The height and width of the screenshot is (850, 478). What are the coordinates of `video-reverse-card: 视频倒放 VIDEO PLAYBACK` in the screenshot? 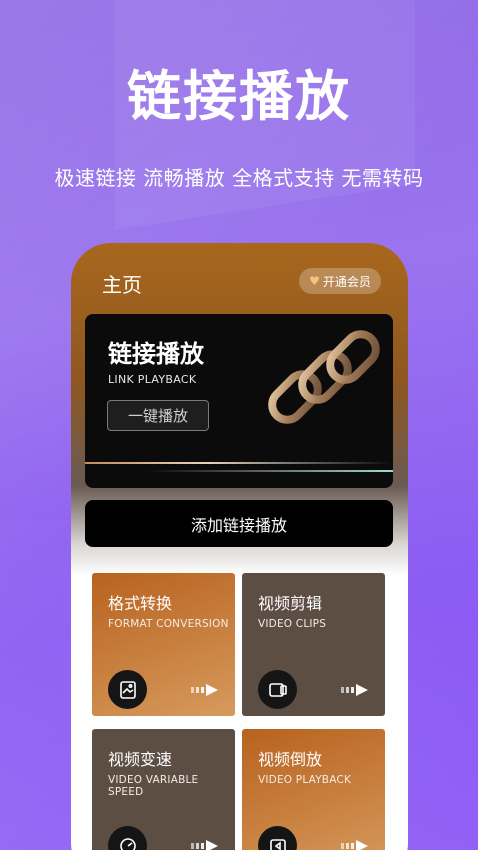 It's located at (313, 789).